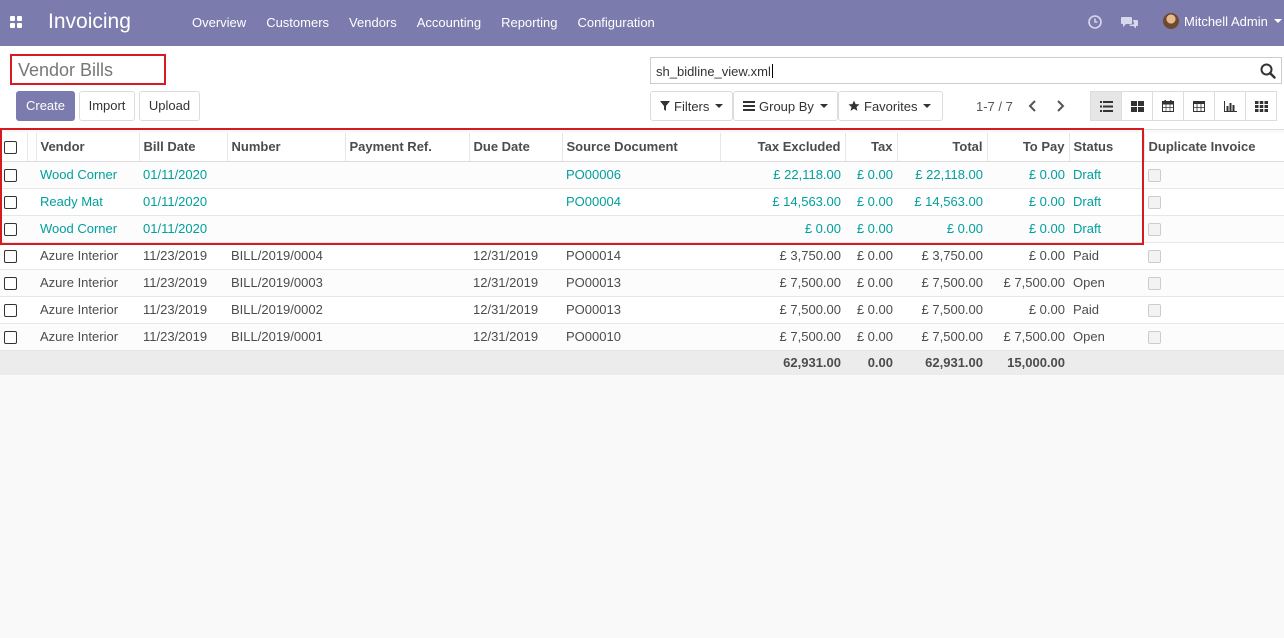  I want to click on apps-grid-icon, so click(16, 22).